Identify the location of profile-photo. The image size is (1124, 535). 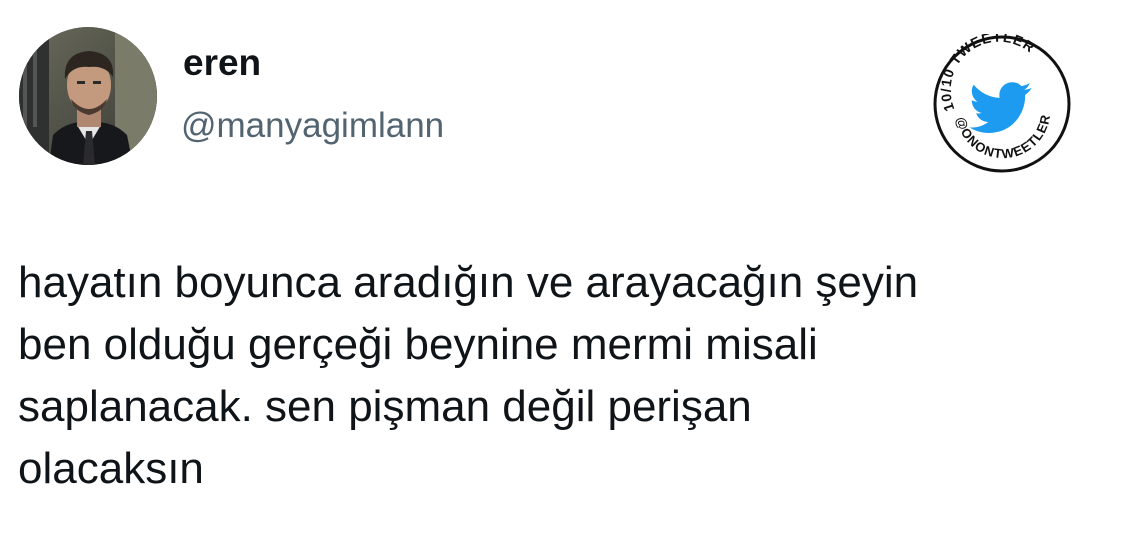
(88, 96).